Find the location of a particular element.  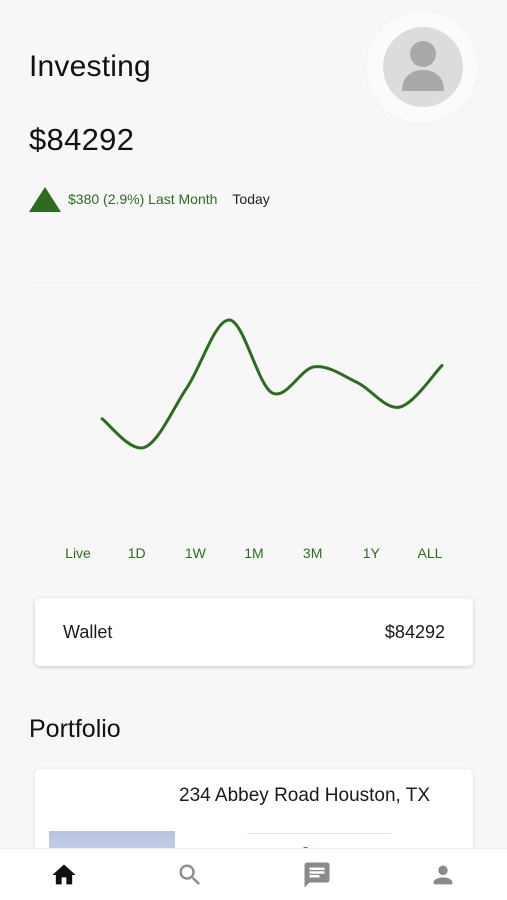

home-icon is located at coordinates (64, 874).